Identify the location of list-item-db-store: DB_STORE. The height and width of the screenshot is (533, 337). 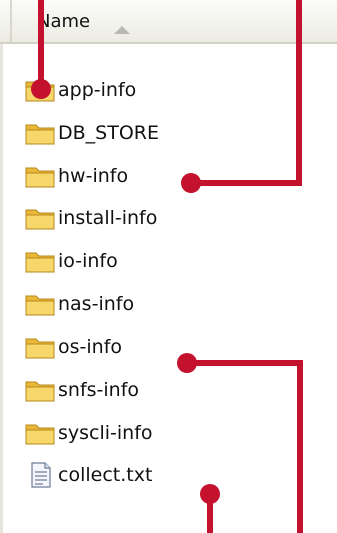
(154, 133).